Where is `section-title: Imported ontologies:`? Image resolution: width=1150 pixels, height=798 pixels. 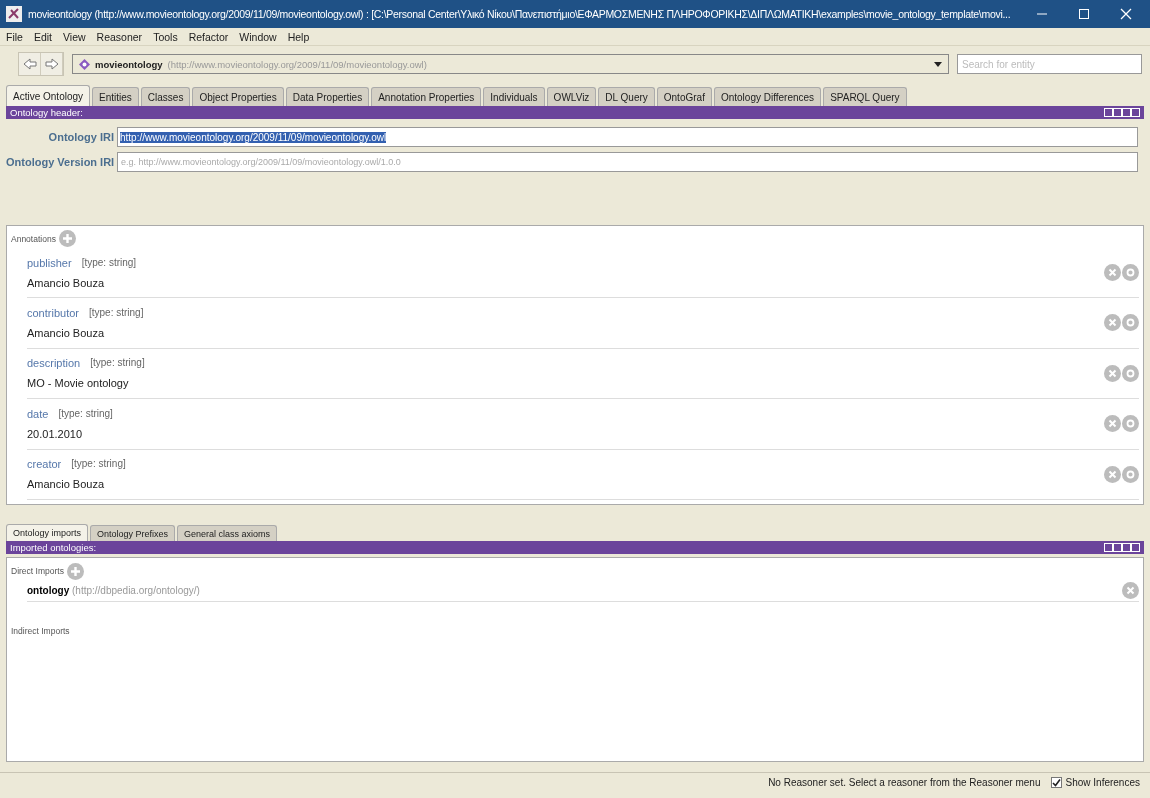 section-title: Imported ontologies: is located at coordinates (53, 547).